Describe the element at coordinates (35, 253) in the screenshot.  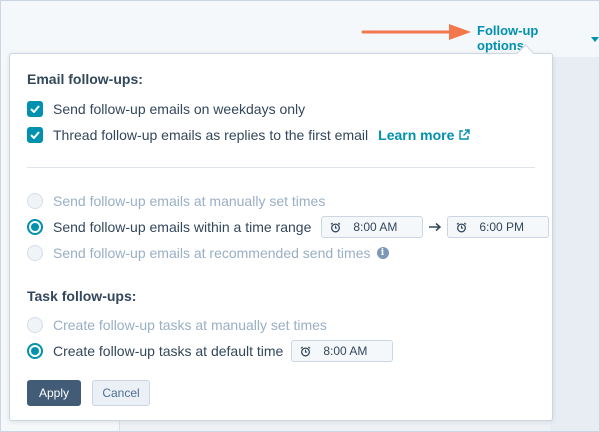
I see `recommended-times-radio` at that location.